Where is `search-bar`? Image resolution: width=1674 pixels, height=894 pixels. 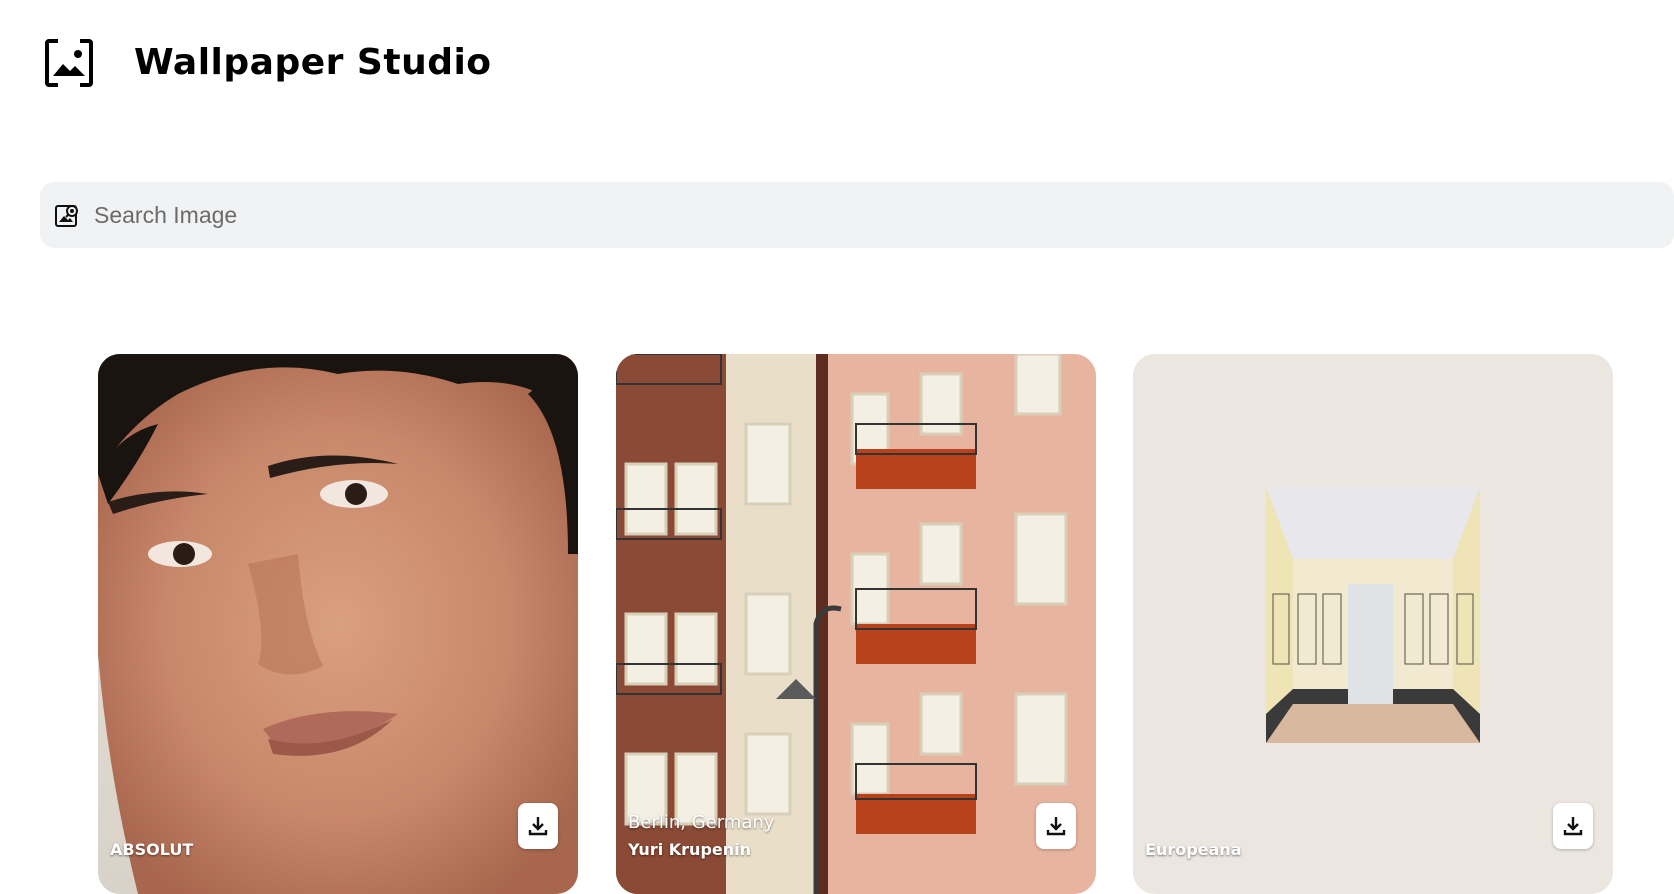 search-bar is located at coordinates (857, 215).